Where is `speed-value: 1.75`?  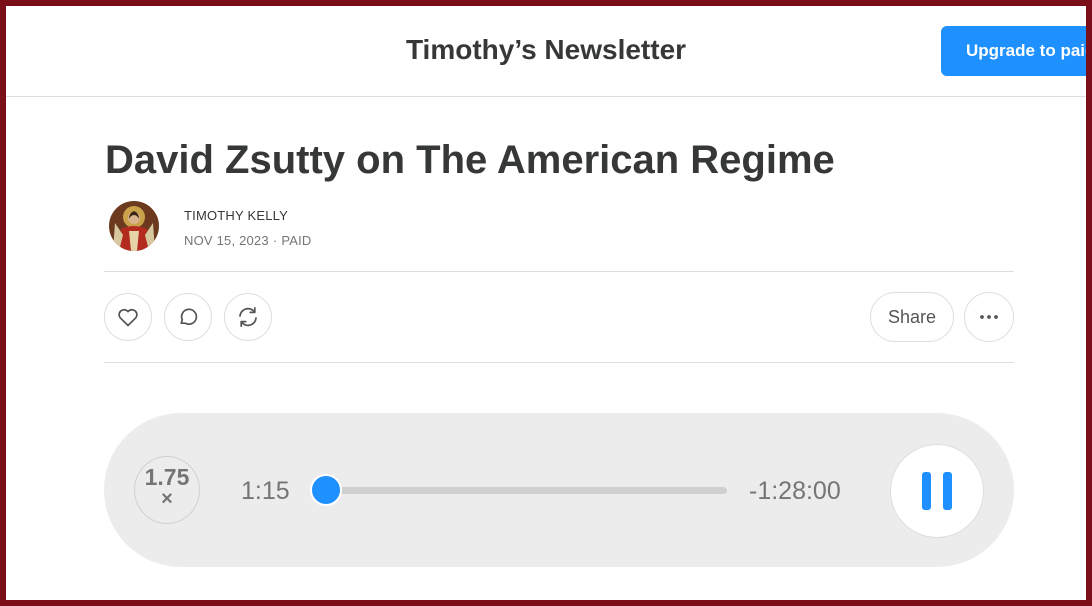
speed-value: 1.75 is located at coordinates (167, 477).